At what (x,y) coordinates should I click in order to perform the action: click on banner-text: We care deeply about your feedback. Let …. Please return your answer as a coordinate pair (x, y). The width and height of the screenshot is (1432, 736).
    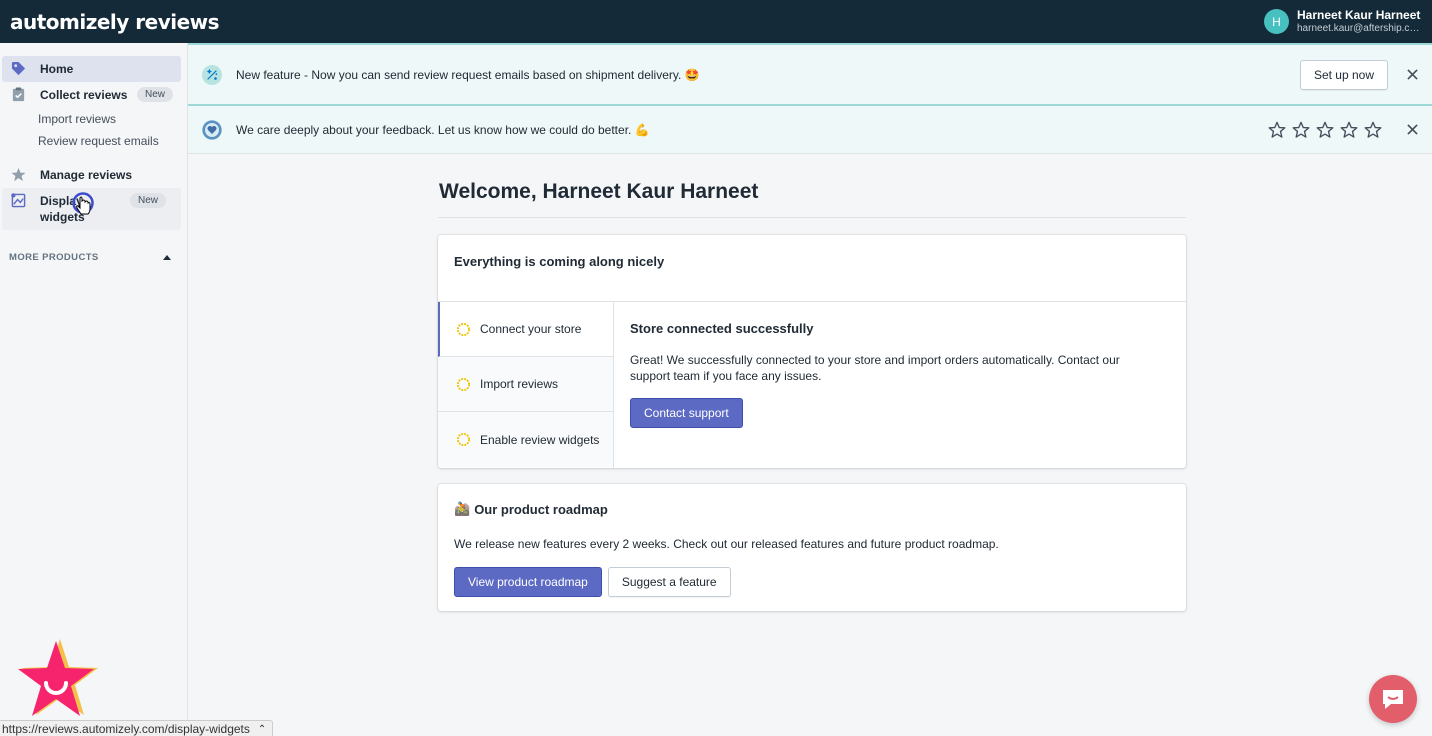
    Looking at the image, I should click on (443, 129).